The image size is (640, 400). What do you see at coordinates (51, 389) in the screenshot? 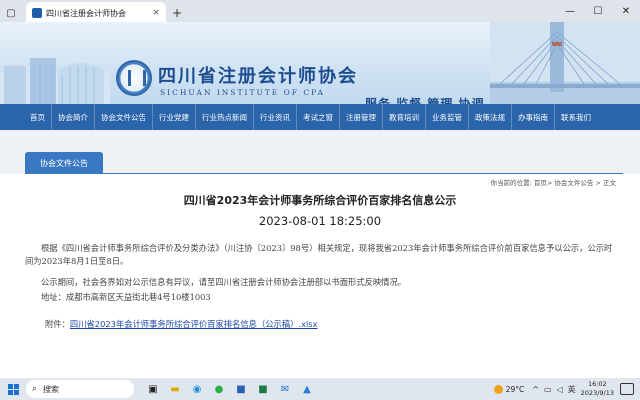
I see `search-label: 搜索` at bounding box center [51, 389].